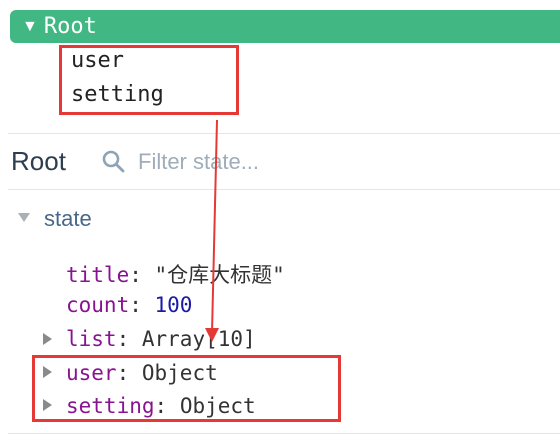  I want to click on inspector-title: Root, so click(38, 161).